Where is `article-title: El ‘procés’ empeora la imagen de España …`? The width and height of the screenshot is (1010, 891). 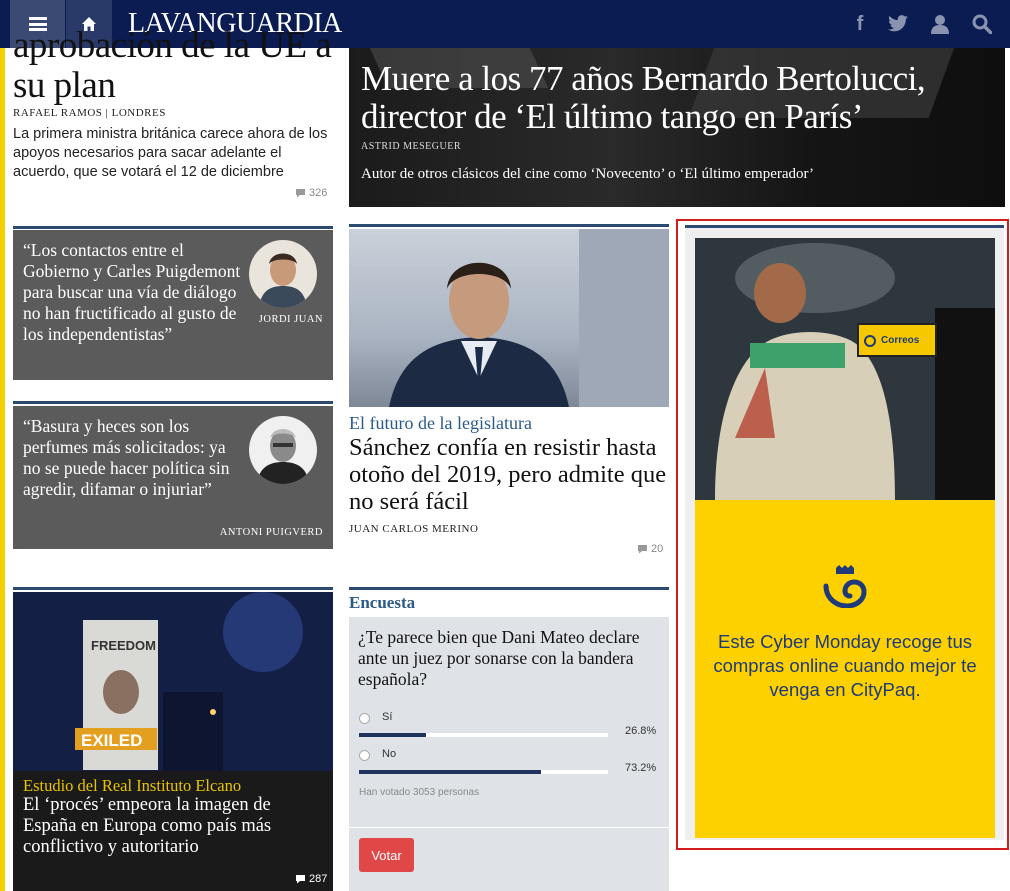
article-title: El ‘procés’ empeora la imagen de España … is located at coordinates (173, 826).